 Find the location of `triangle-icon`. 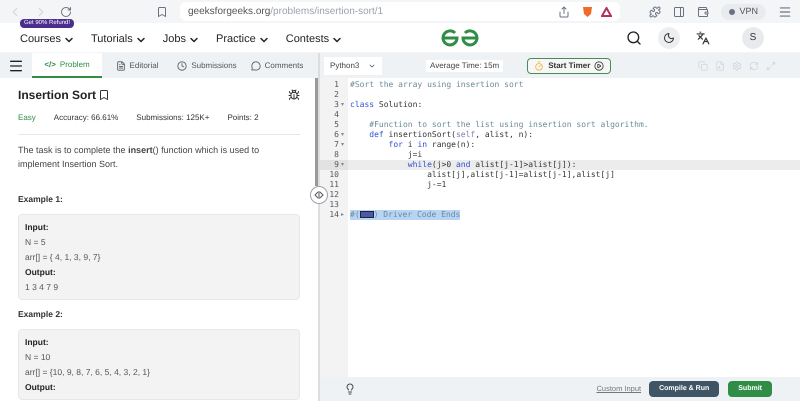

triangle-icon is located at coordinates (606, 11).